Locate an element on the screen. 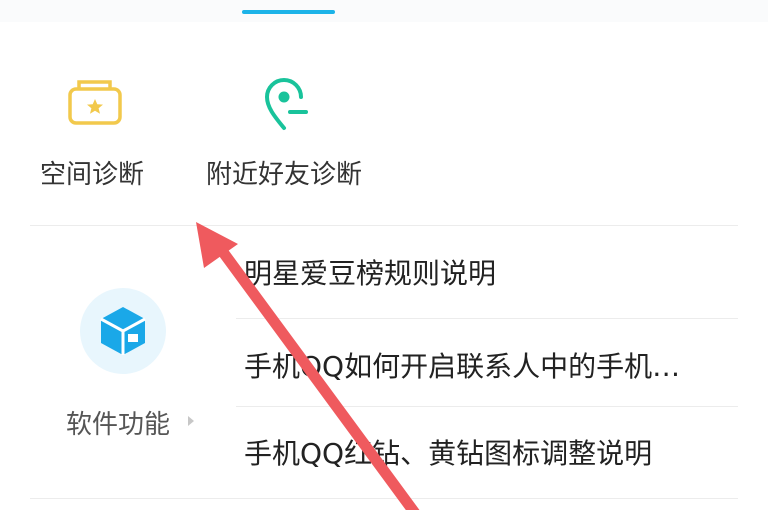 This screenshot has height=510, width=768. space-diagnosis-label: 空间诊断 is located at coordinates (92, 175).